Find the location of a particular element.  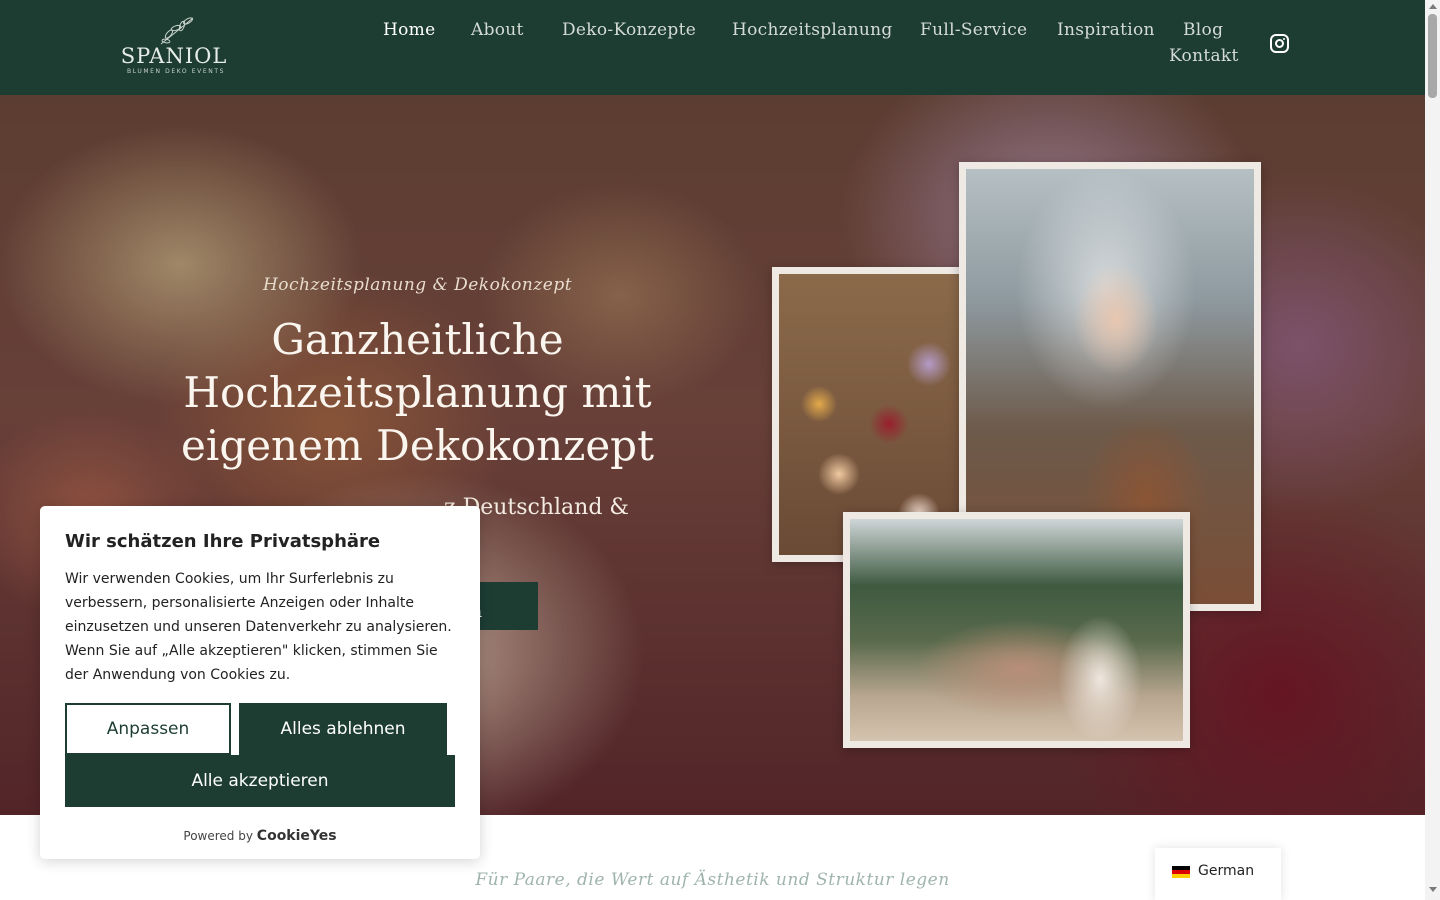

photo-frame-party is located at coordinates (1016, 630).